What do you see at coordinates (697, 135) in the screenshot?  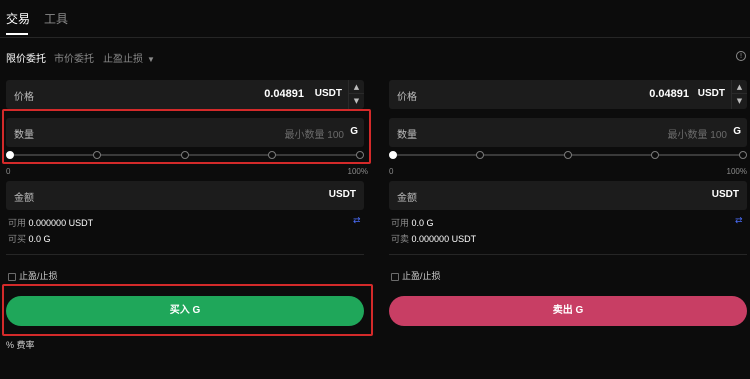 I see `quantity-placeholder: 最小数量 100` at bounding box center [697, 135].